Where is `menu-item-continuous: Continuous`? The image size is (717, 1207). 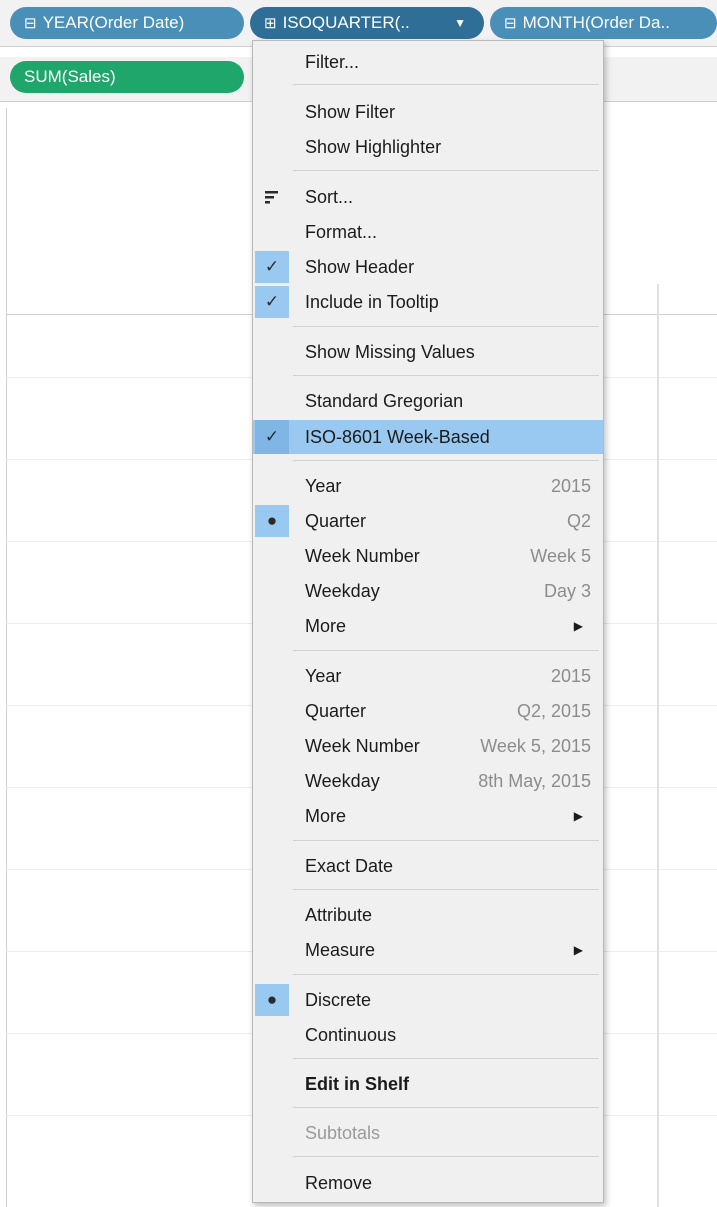 menu-item-continuous: Continuous is located at coordinates (428, 1035).